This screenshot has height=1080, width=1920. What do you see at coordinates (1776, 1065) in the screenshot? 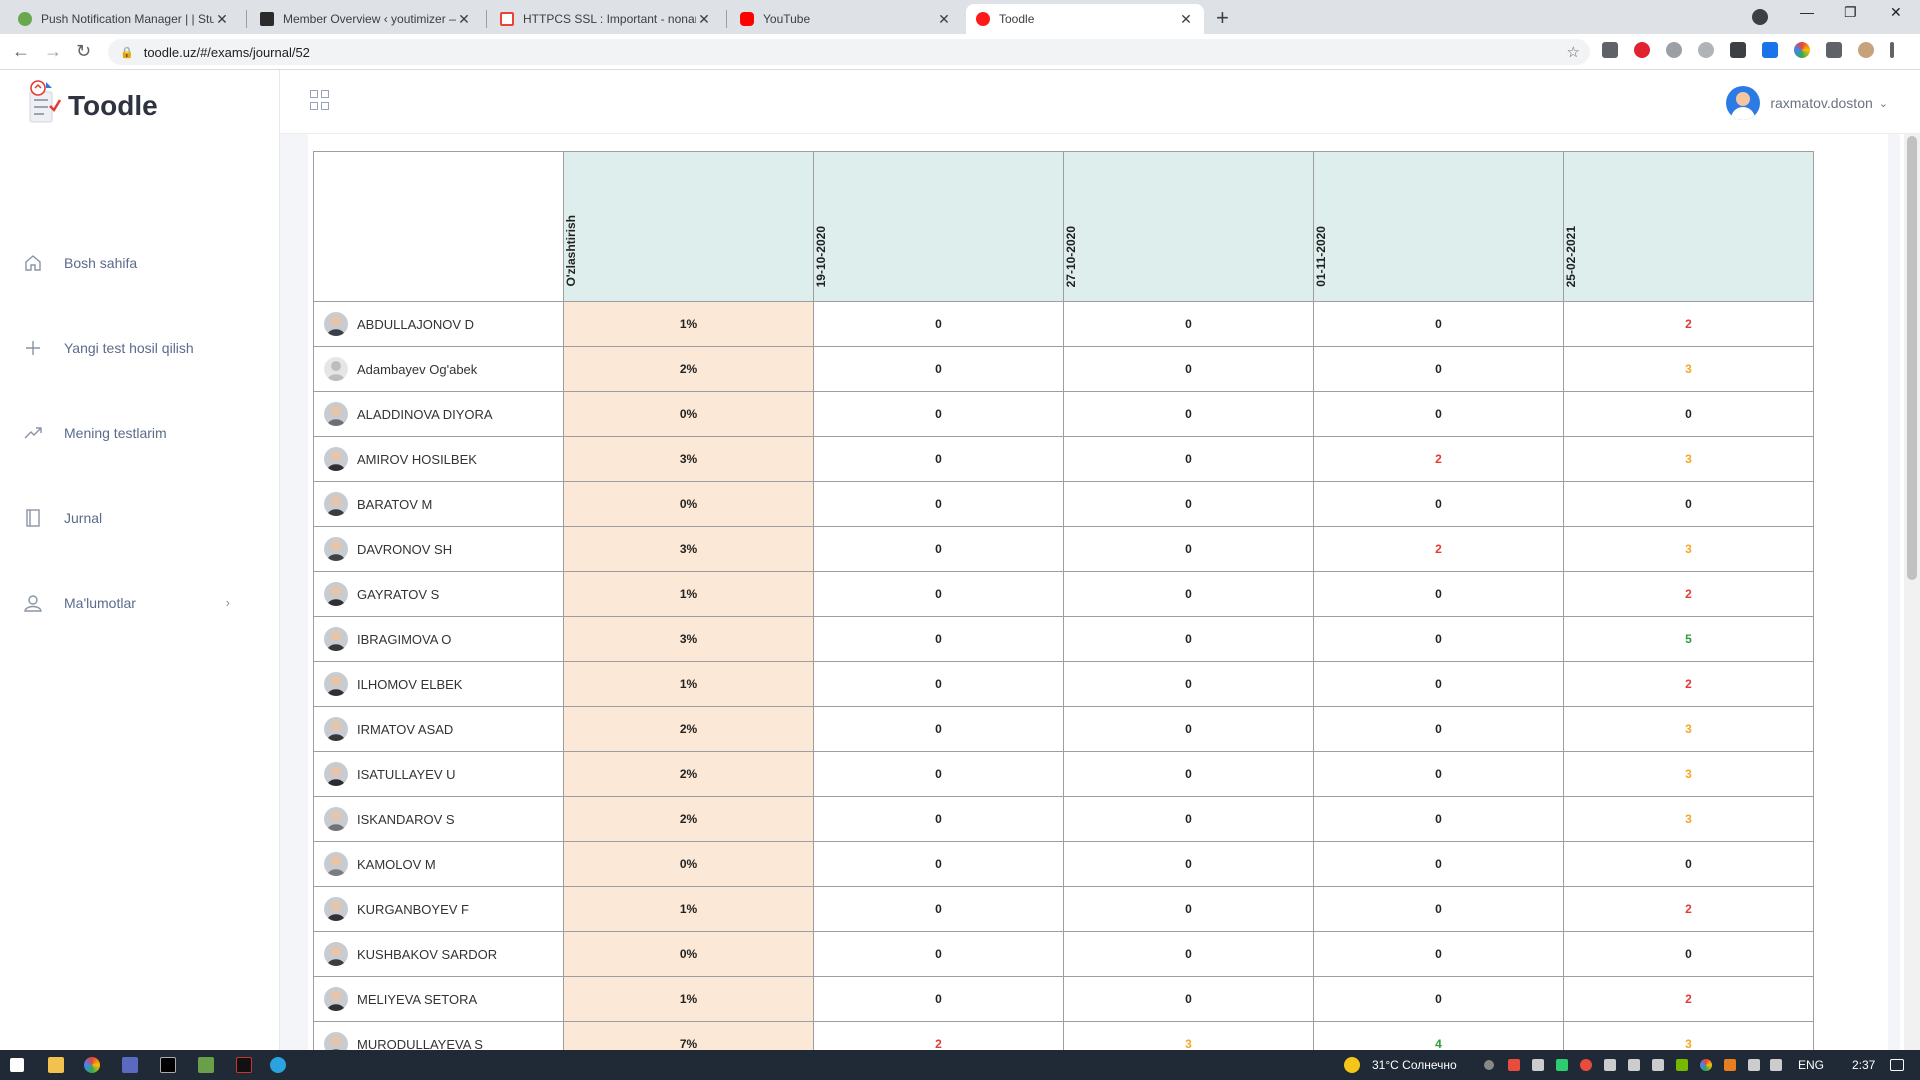
I see `volume-icon` at bounding box center [1776, 1065].